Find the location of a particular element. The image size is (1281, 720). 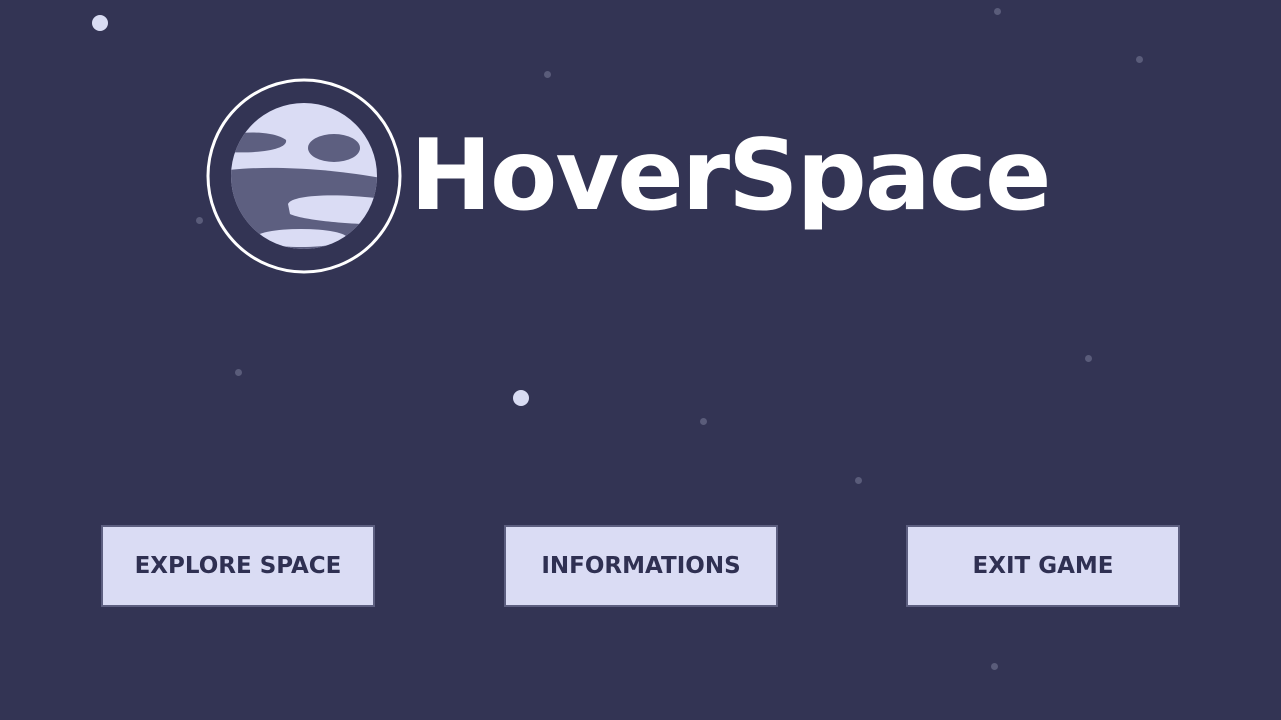

exit-game-button: EXIT GAME is located at coordinates (1043, 566).